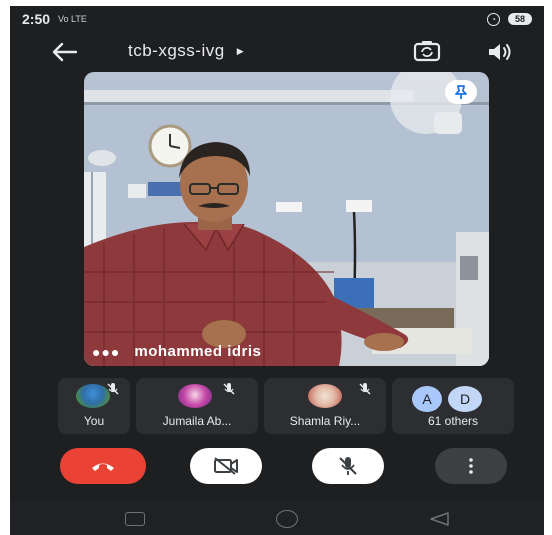  I want to click on status-time: 2:50, so click(36, 19).